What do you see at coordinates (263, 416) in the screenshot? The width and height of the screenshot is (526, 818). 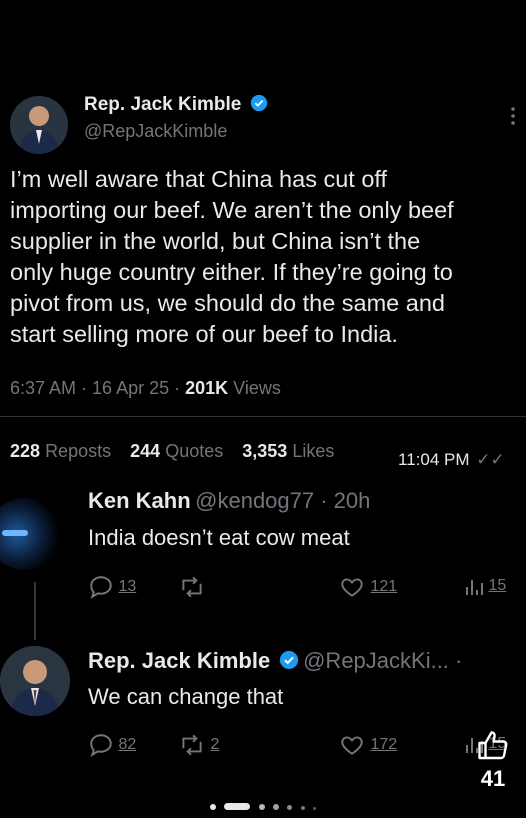 I see `divider` at bounding box center [263, 416].